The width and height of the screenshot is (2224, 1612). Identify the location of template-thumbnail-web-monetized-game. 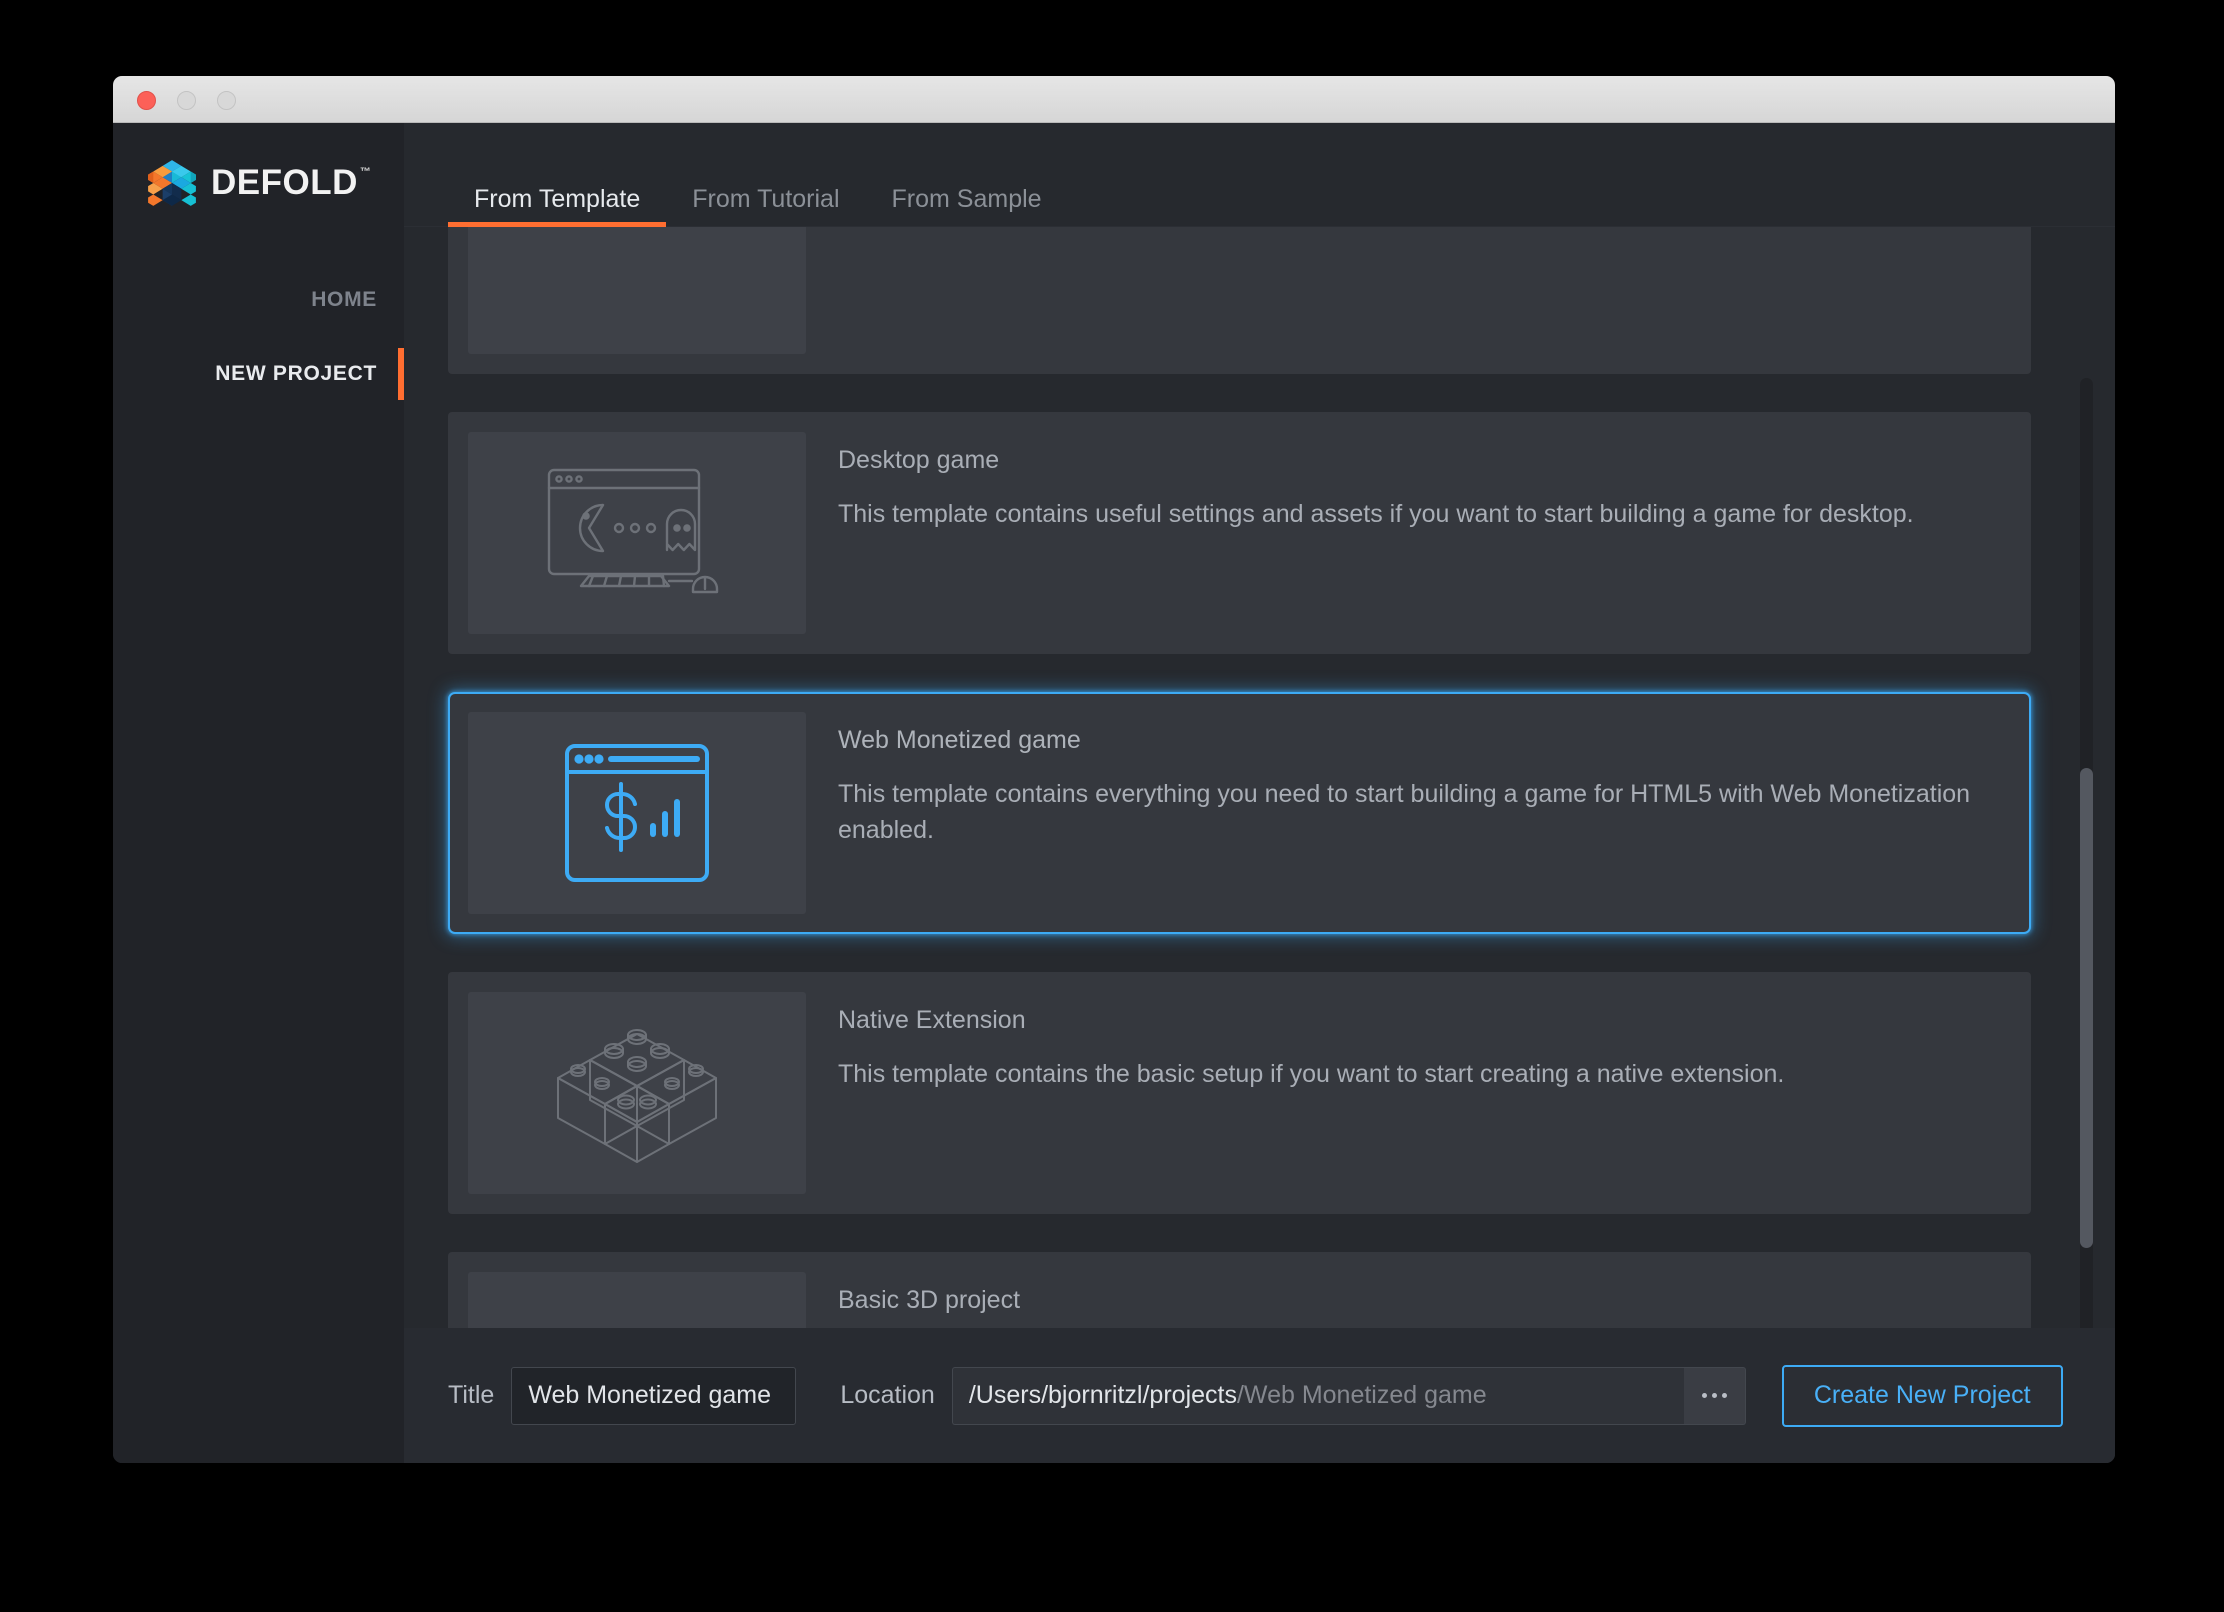
(637, 813).